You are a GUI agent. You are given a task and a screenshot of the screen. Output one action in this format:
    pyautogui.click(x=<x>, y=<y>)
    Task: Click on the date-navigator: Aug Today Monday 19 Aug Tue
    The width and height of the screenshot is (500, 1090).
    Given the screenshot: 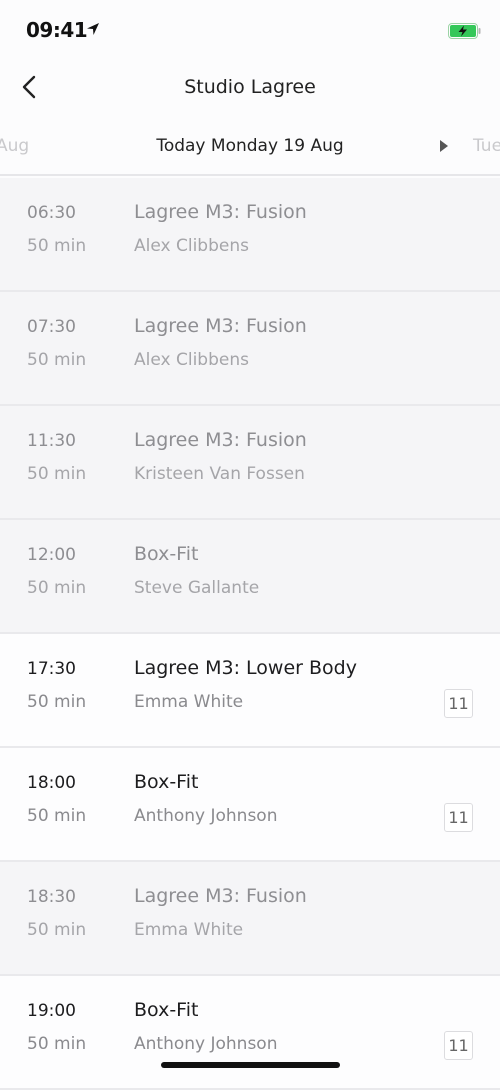 What is the action you would take?
    pyautogui.click(x=250, y=146)
    